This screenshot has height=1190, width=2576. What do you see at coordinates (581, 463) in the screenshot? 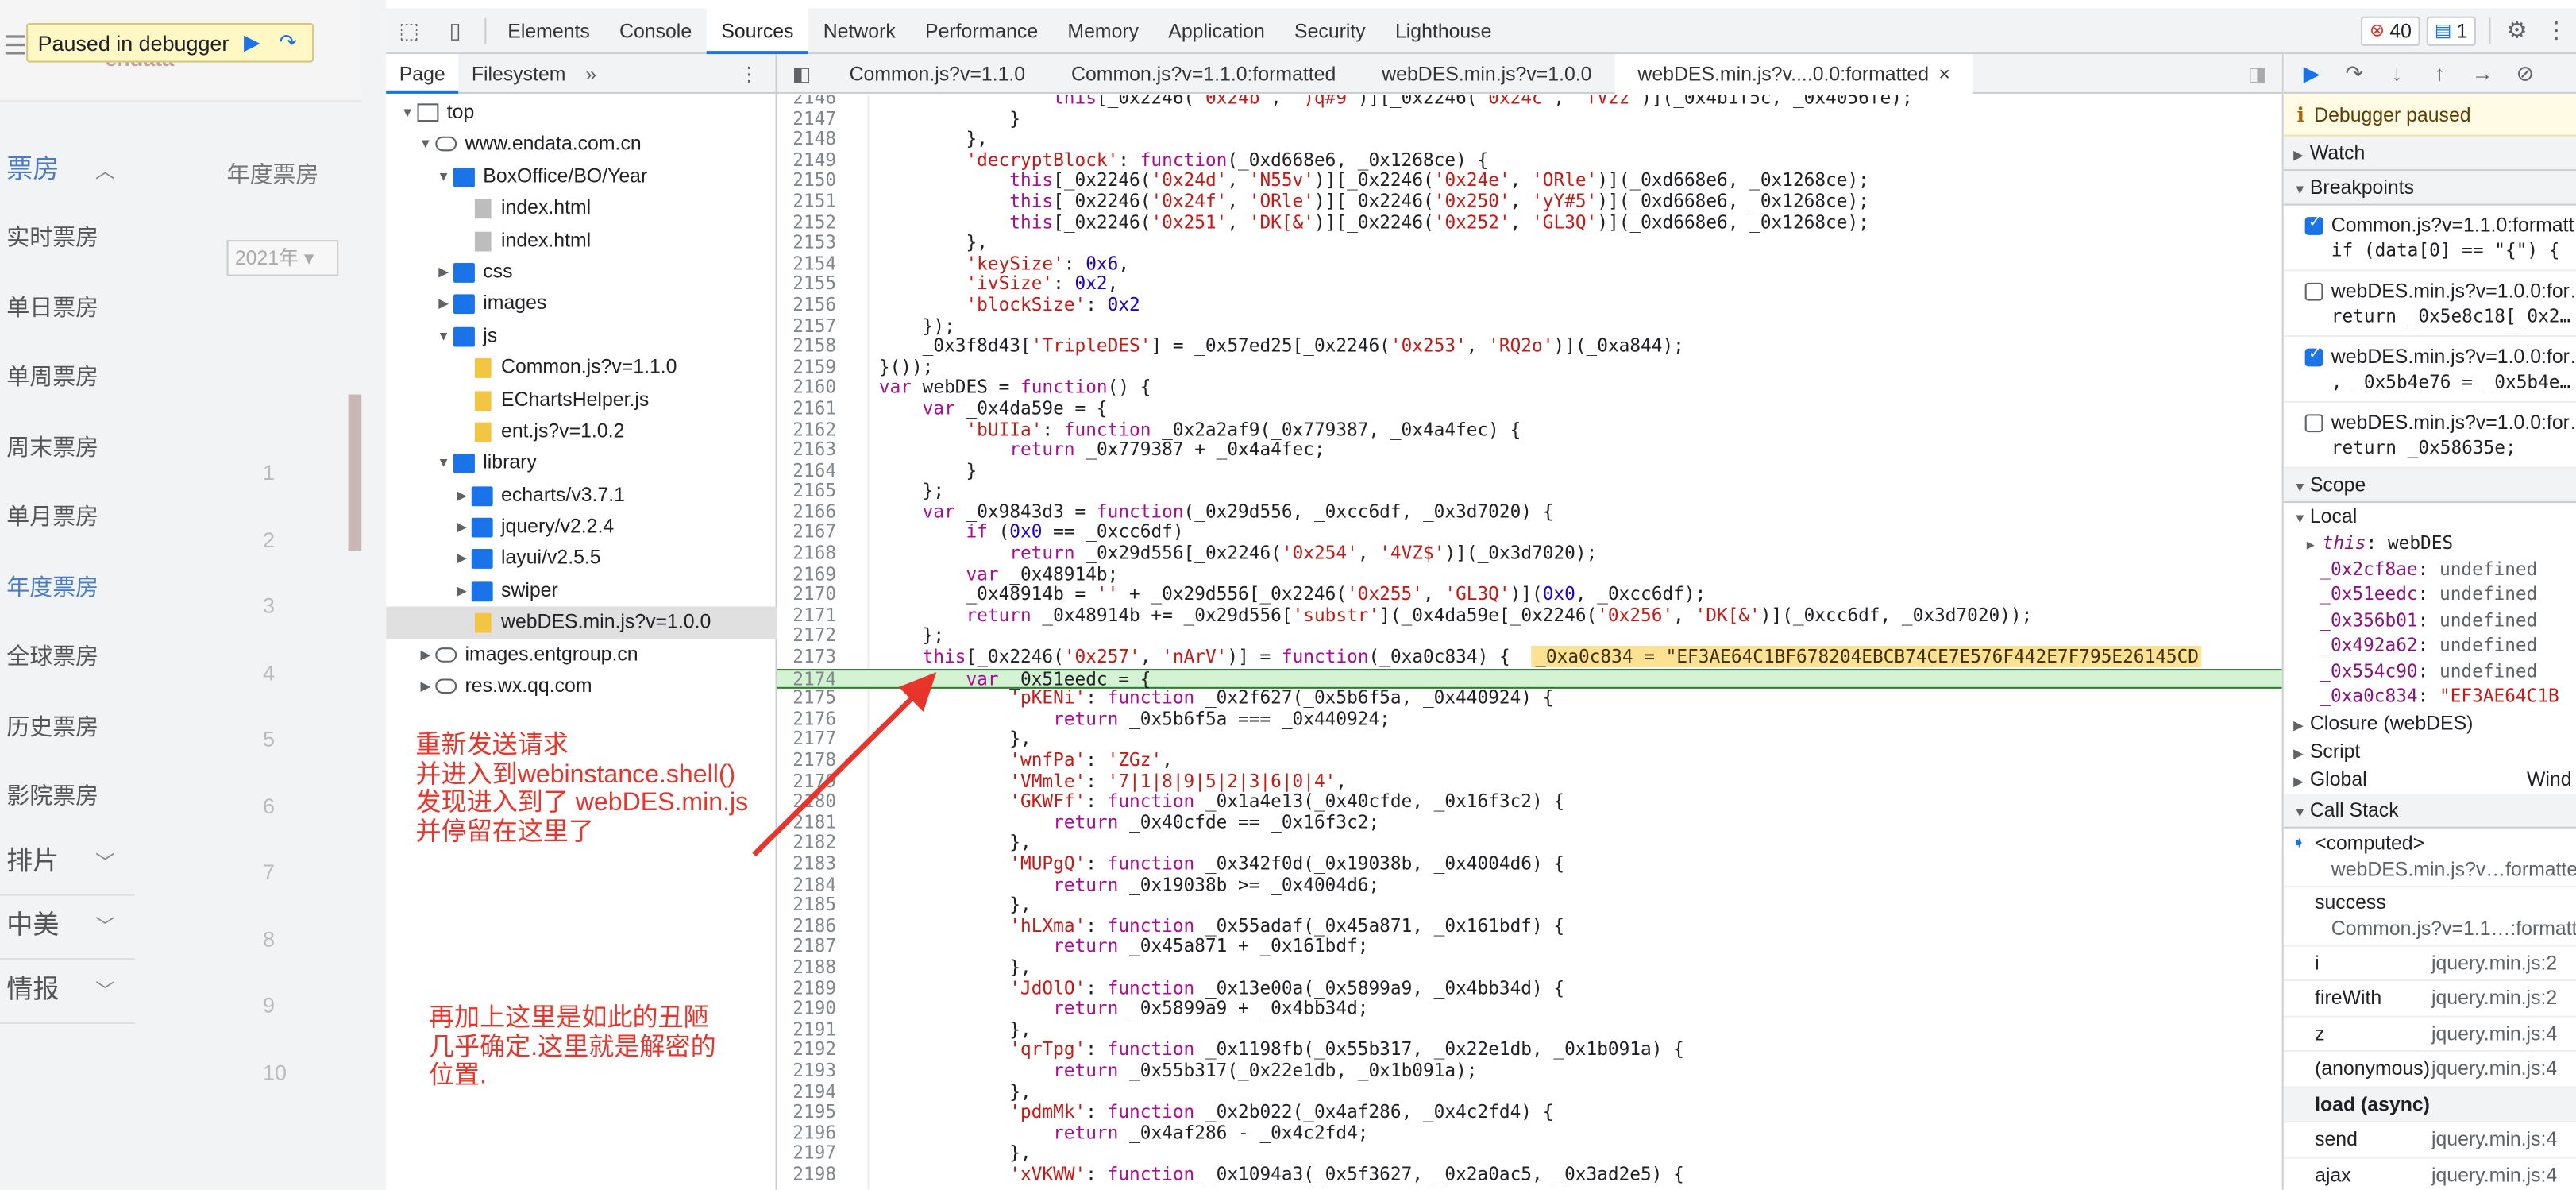
I see `tree-item: ▼ library` at bounding box center [581, 463].